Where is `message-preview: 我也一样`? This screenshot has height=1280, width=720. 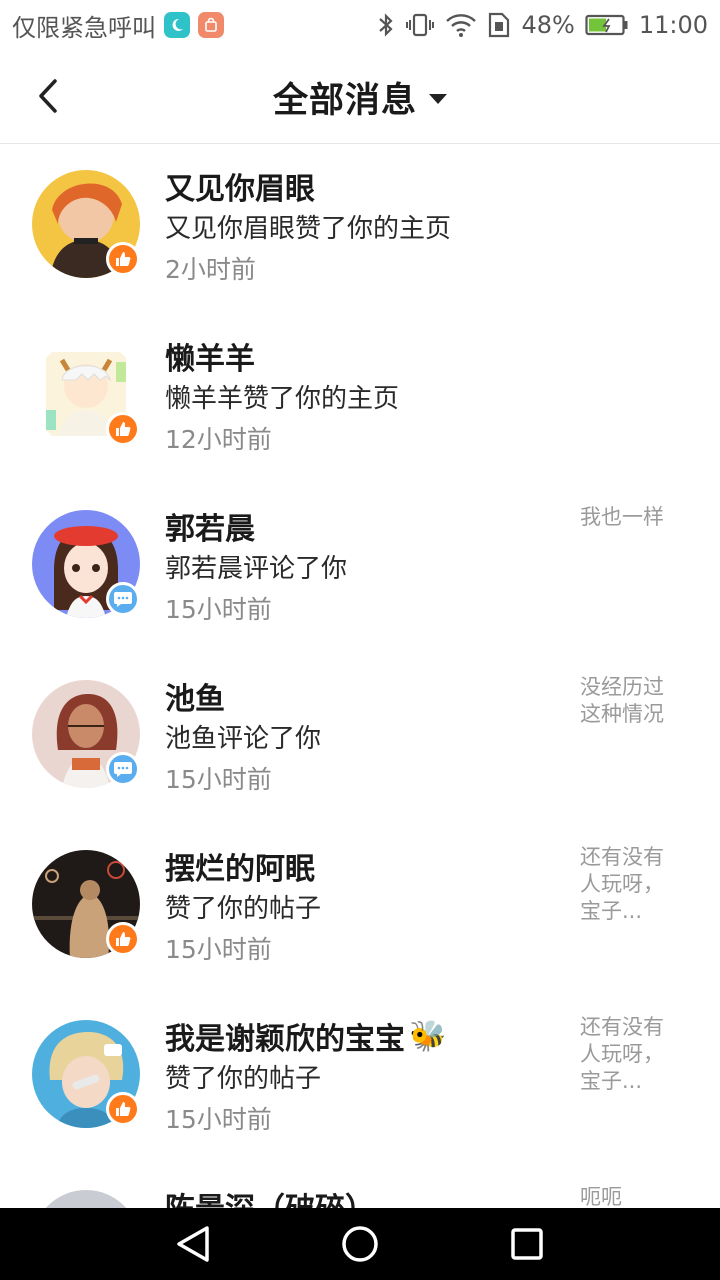
message-preview: 我也一样 is located at coordinates (622, 517).